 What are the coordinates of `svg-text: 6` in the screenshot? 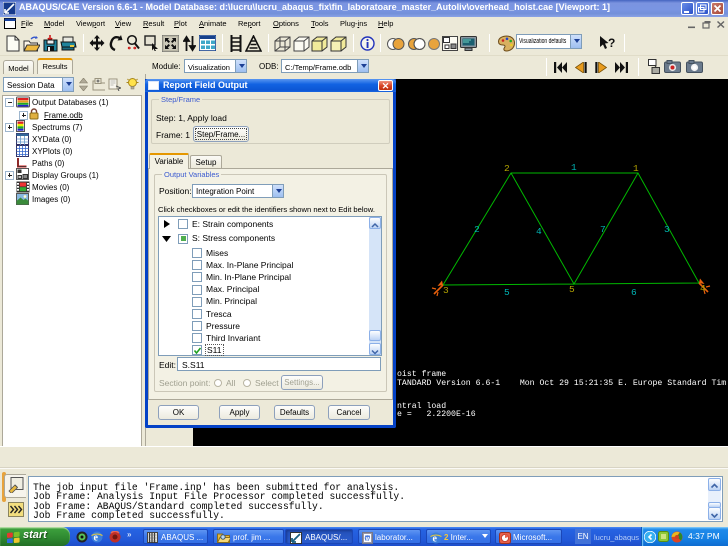 It's located at (634, 292).